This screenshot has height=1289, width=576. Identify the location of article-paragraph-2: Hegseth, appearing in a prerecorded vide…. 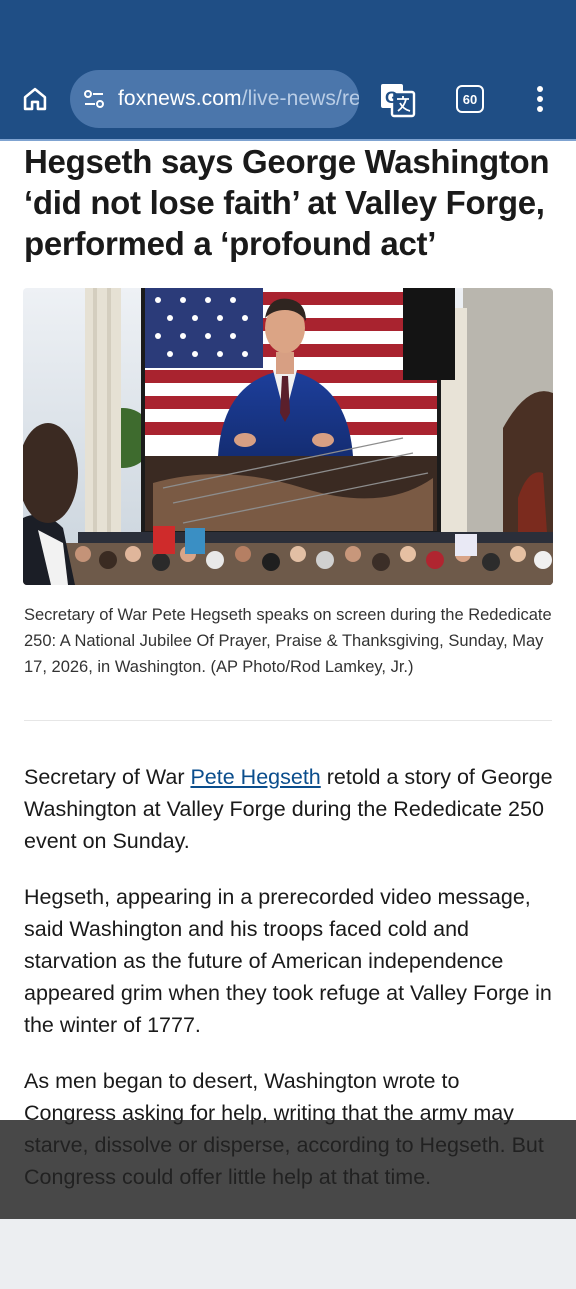
(288, 961).